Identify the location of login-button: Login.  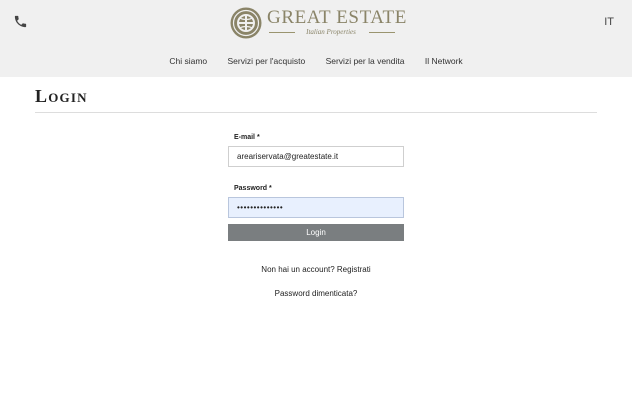
(316, 232).